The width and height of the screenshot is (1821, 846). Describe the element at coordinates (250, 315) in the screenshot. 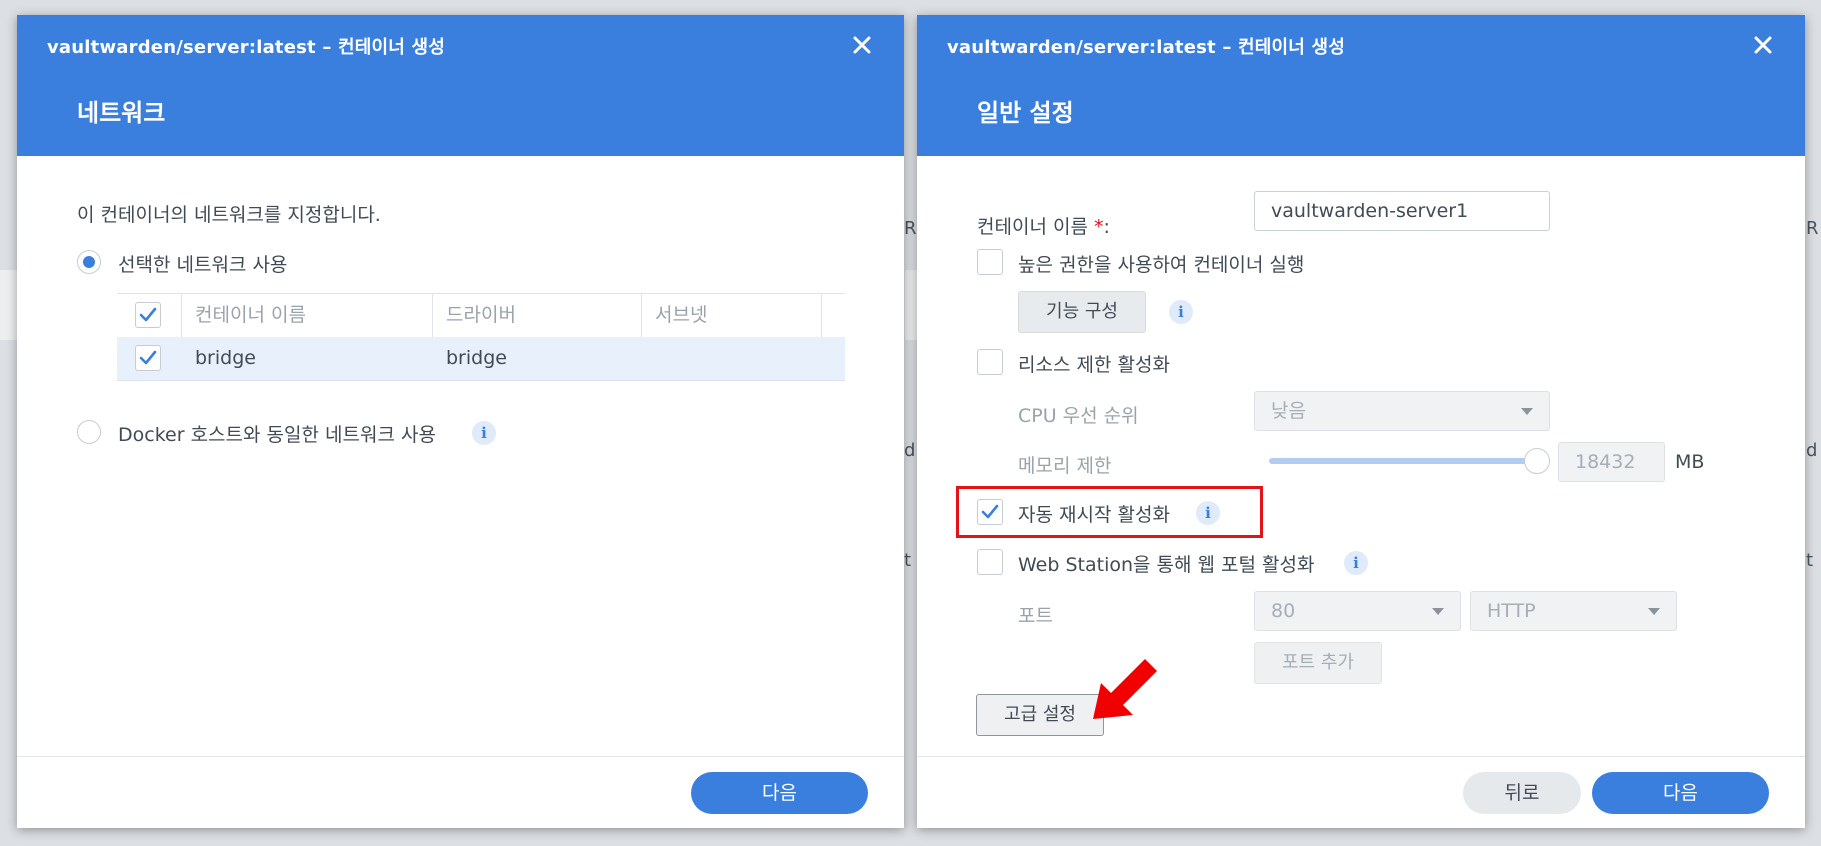

I see `column-header-name: 컨테이너 이름` at that location.